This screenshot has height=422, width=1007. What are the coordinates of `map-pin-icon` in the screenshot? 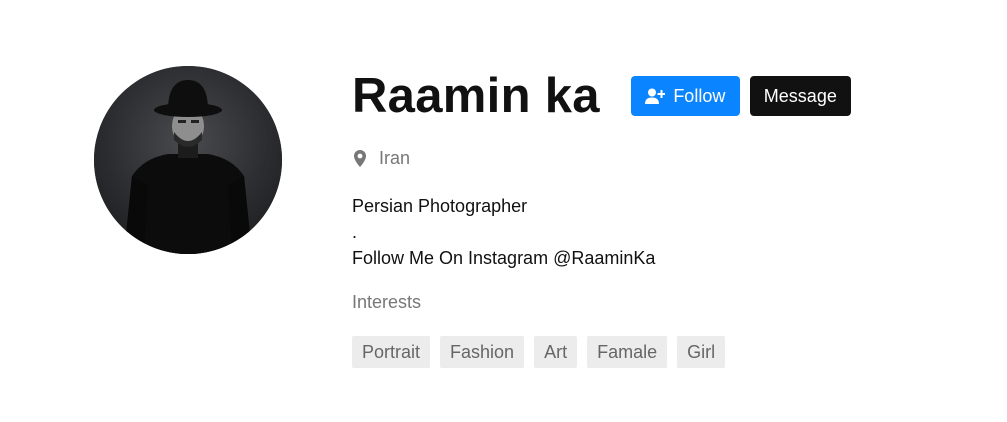 It's located at (360, 158).